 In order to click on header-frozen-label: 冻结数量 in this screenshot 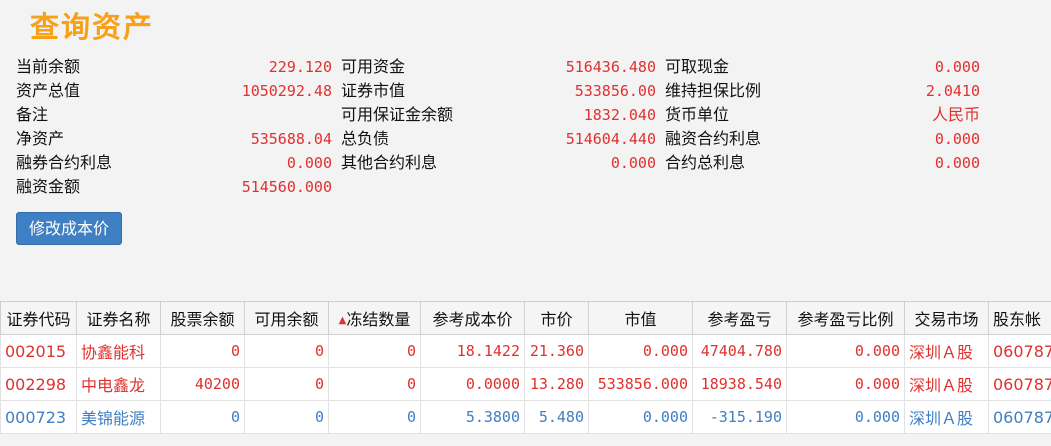, I will do `click(378, 319)`.